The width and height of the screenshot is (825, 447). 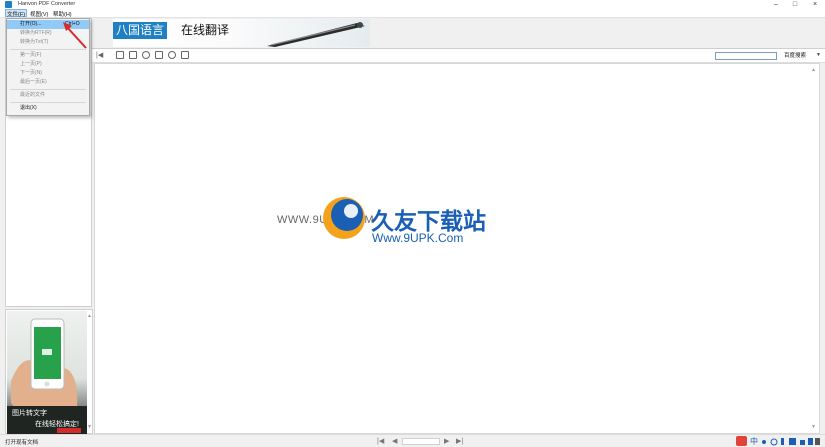 I want to click on status-text: 打开现有文档, so click(x=22, y=443).